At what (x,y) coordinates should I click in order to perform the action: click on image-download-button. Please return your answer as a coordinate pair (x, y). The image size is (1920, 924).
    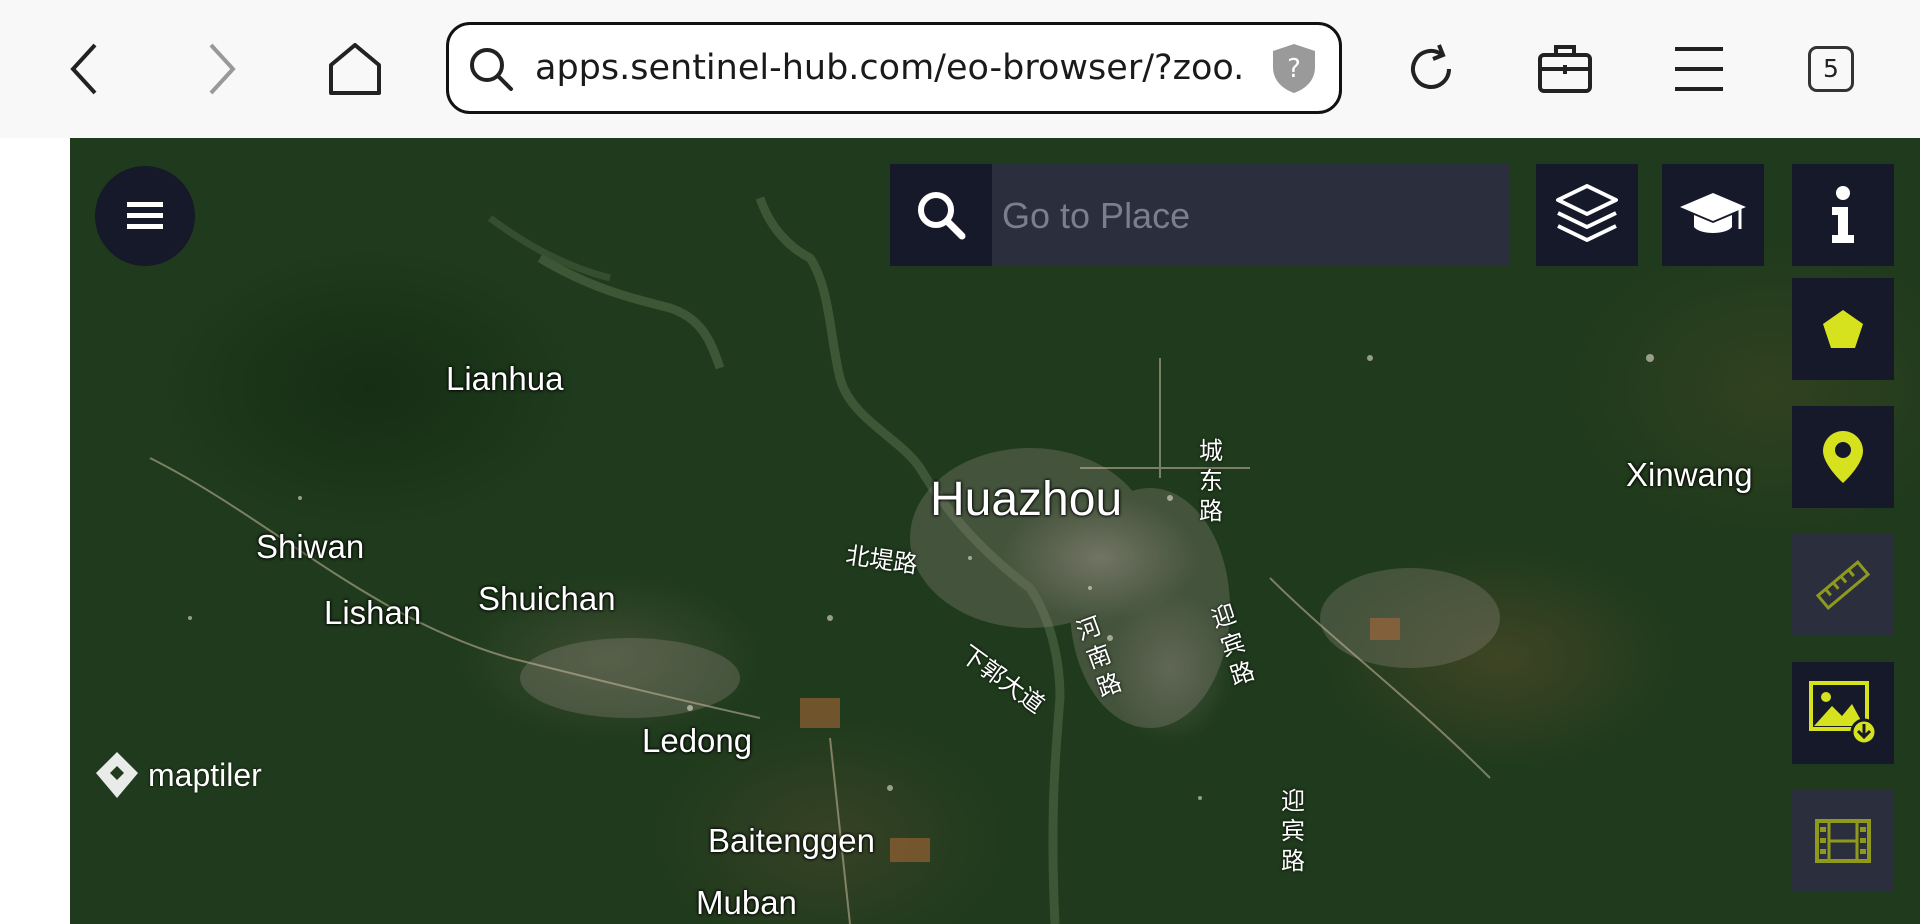
    Looking at the image, I should click on (1843, 713).